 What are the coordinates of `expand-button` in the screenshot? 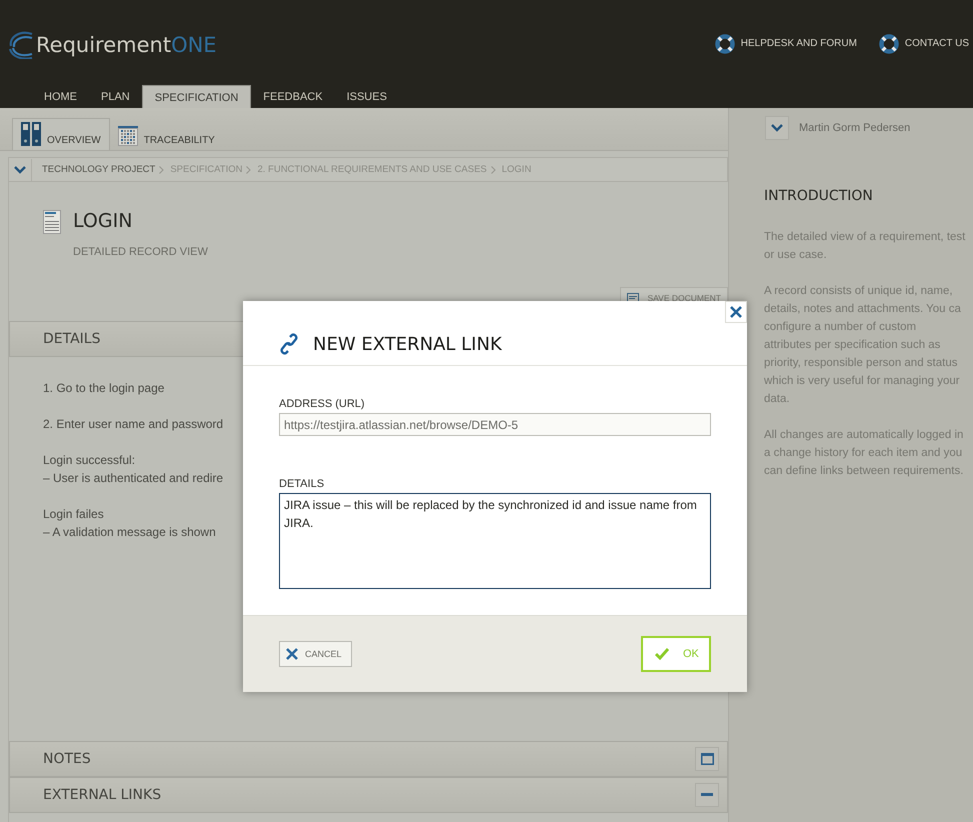 It's located at (707, 759).